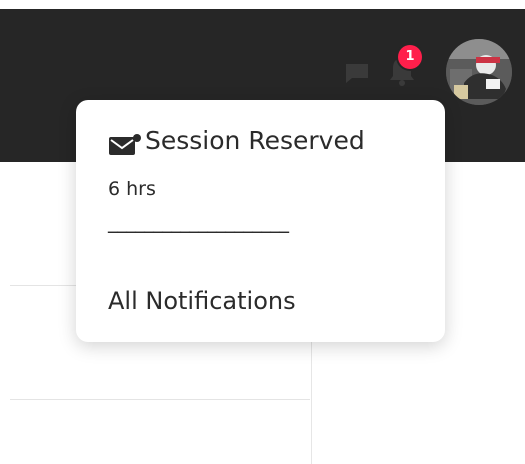  What do you see at coordinates (410, 57) in the screenshot?
I see `notification-count-badge: 1` at bounding box center [410, 57].